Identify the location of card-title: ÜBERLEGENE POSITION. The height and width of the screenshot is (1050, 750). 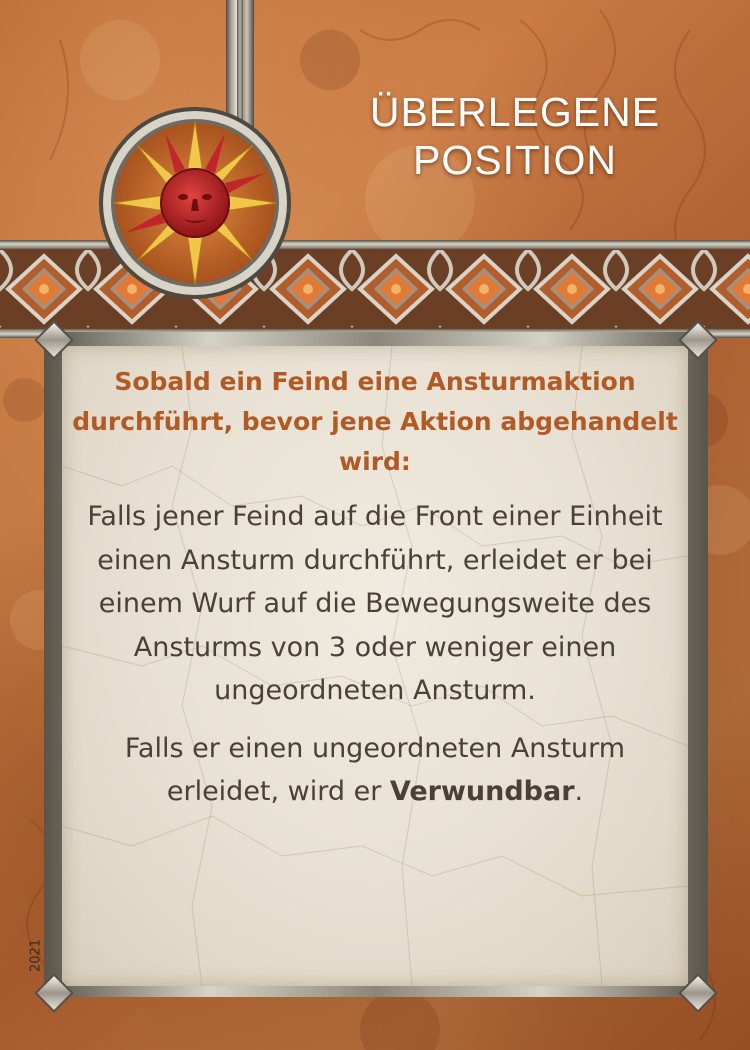
(515, 136).